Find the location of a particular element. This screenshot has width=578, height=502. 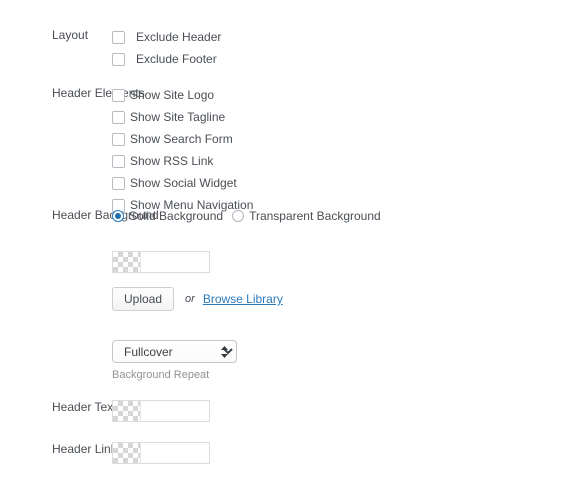

upload-button: Upload is located at coordinates (143, 299).